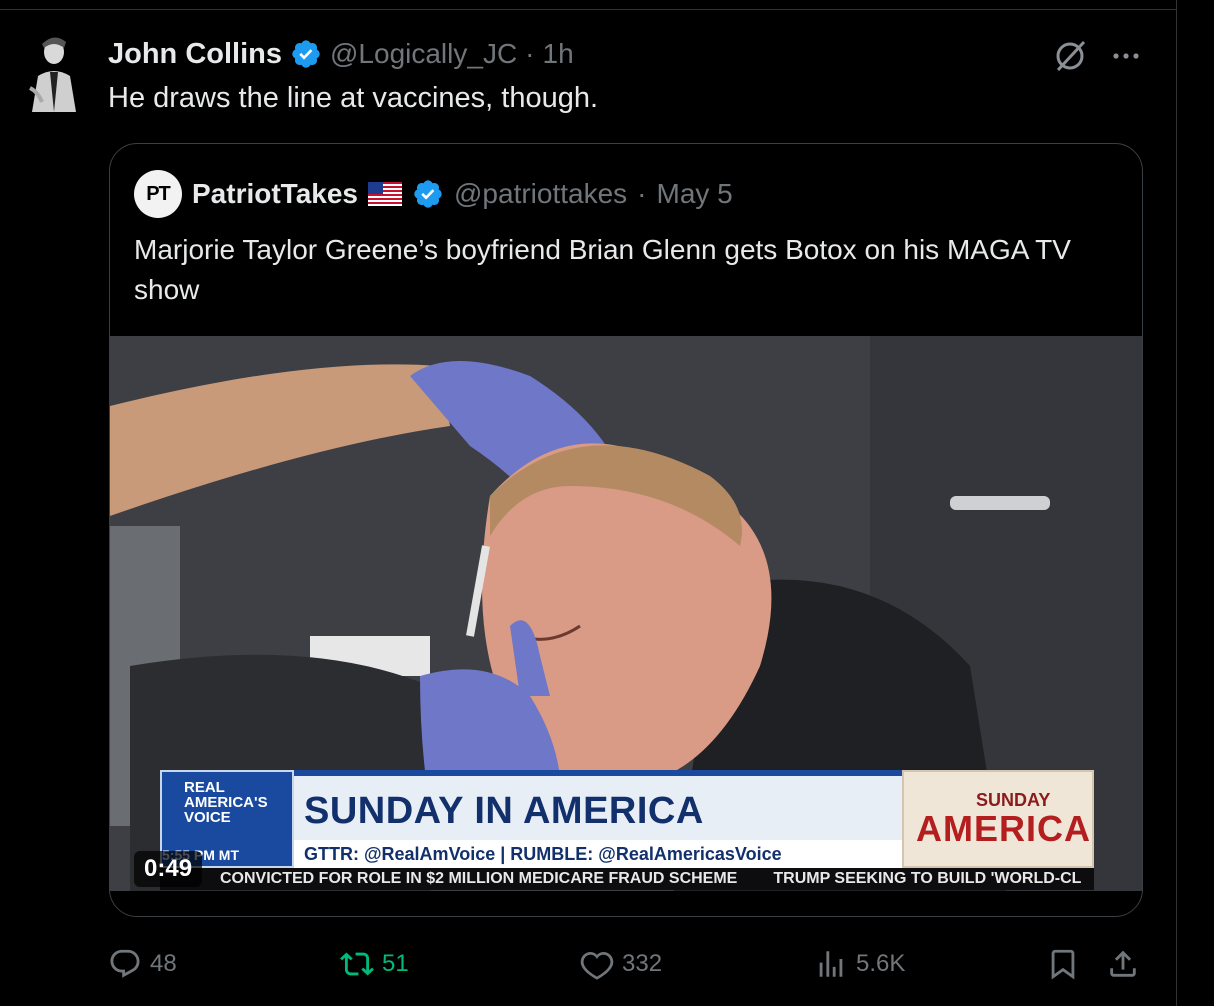  I want to click on bookmark-button, so click(1063, 964).